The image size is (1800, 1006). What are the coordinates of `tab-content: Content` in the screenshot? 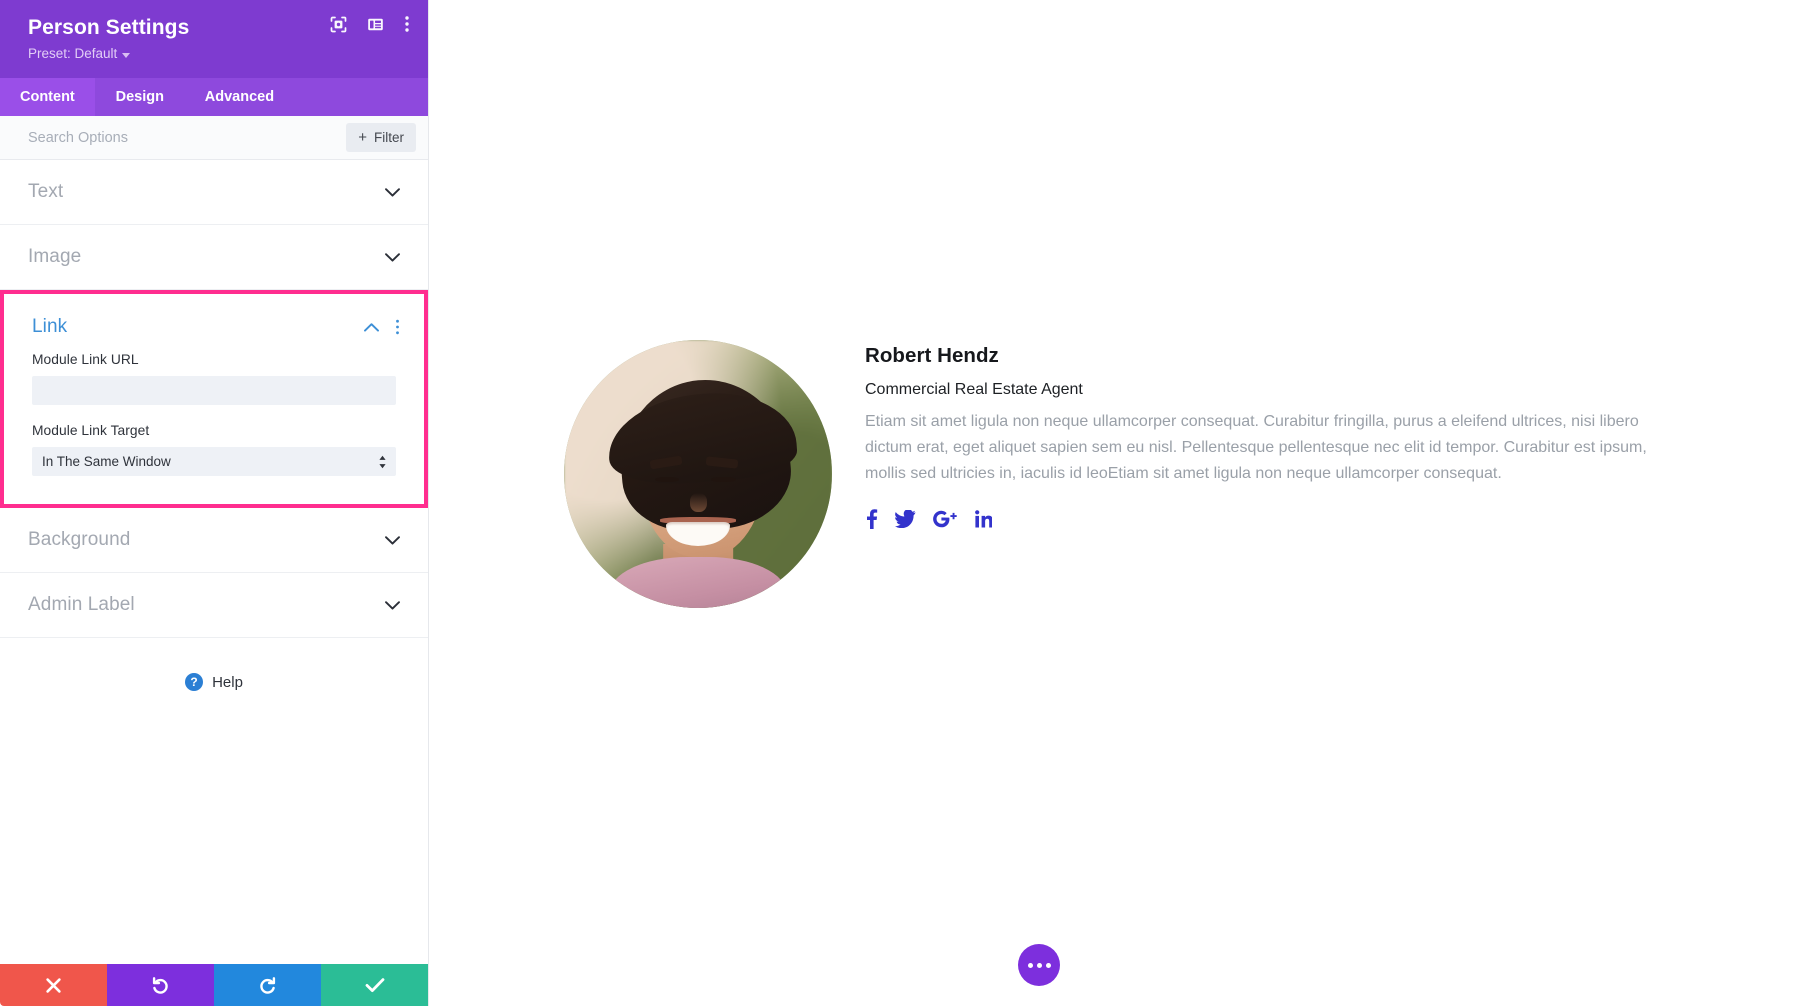 It's located at (47, 97).